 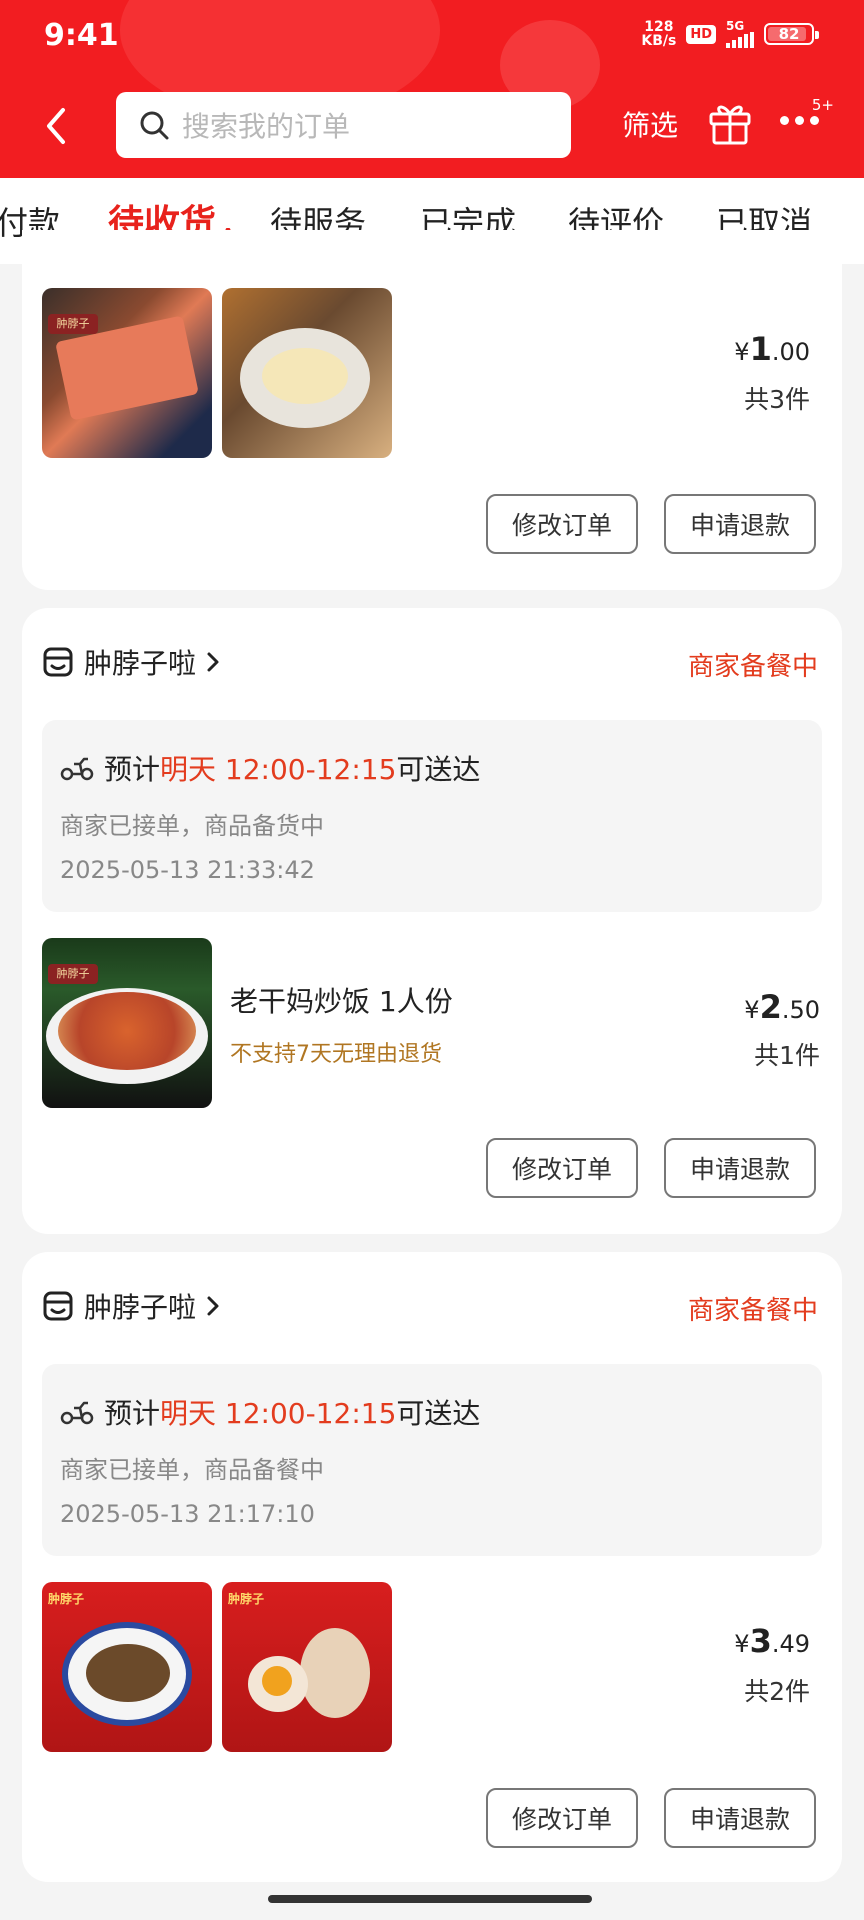 I want to click on back-button, so click(x=56, y=126).